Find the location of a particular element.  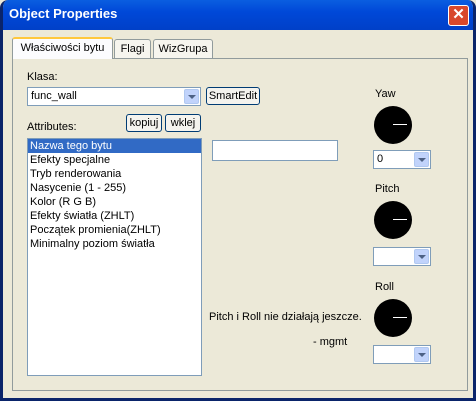

pitch-dial is located at coordinates (393, 220).